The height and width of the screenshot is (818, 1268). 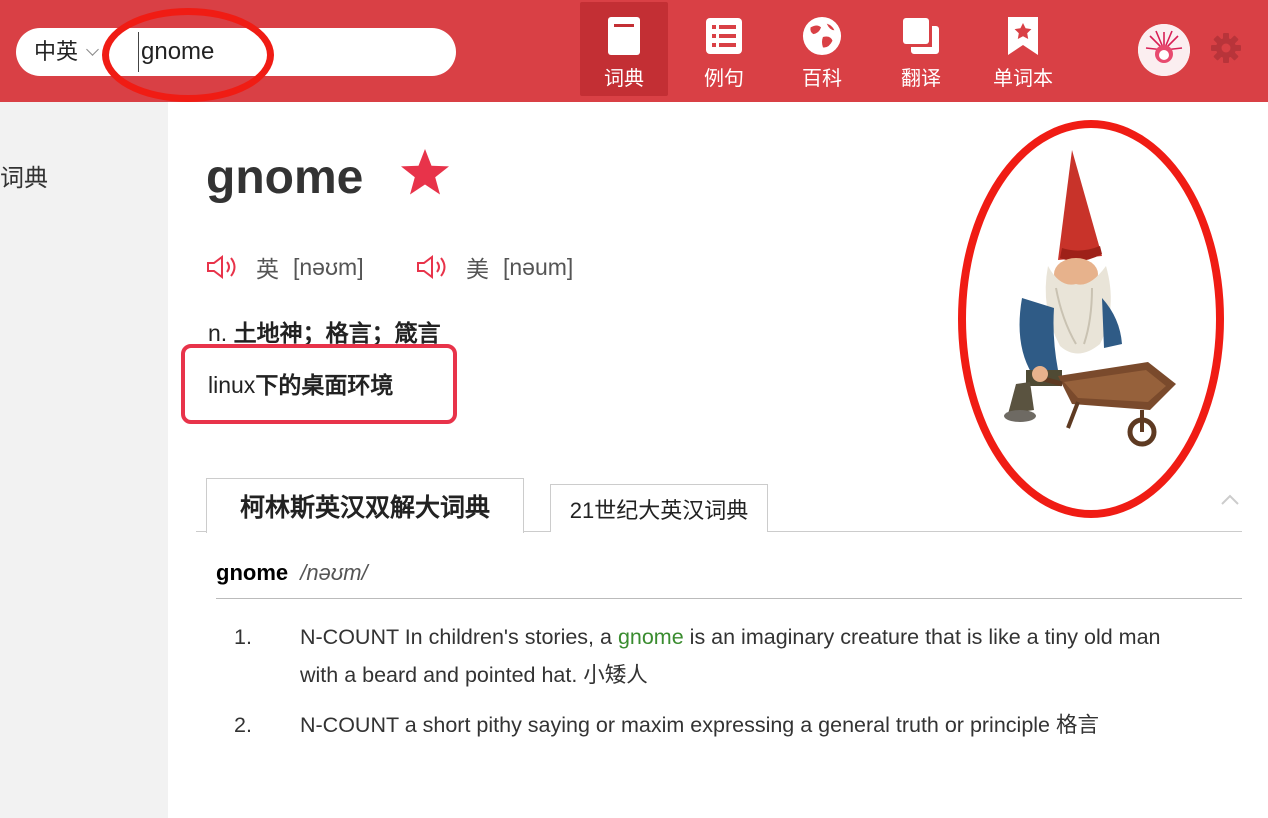 What do you see at coordinates (624, 36) in the screenshot?
I see `dictionary-book-icon` at bounding box center [624, 36].